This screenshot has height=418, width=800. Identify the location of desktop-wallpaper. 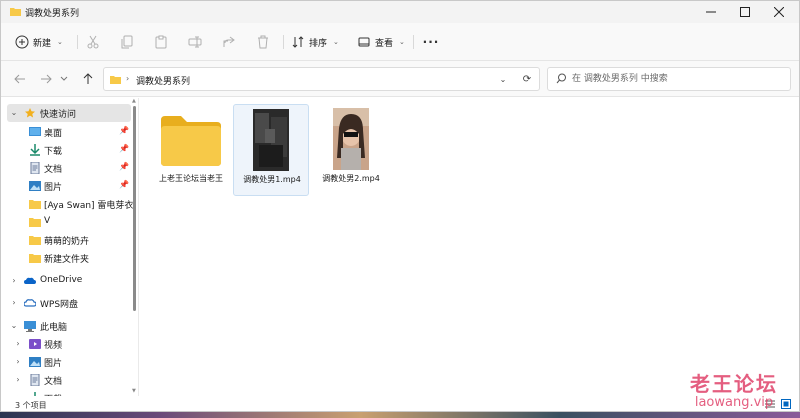
(400, 415).